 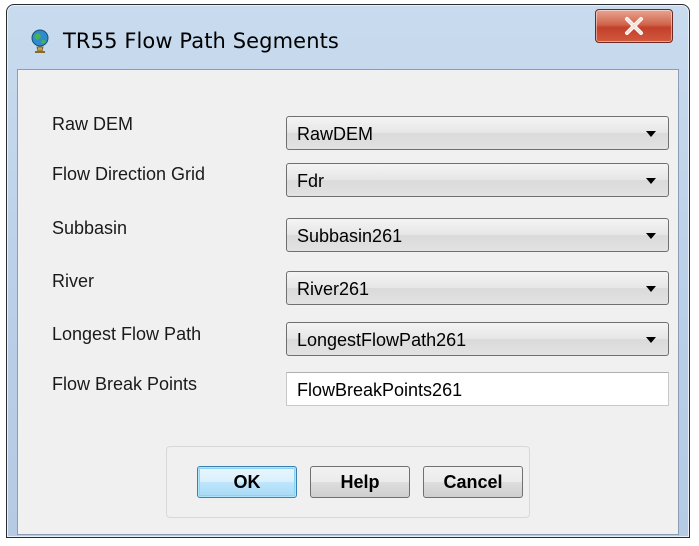 I want to click on button-panel: OK Help Cancel, so click(x=348, y=482).